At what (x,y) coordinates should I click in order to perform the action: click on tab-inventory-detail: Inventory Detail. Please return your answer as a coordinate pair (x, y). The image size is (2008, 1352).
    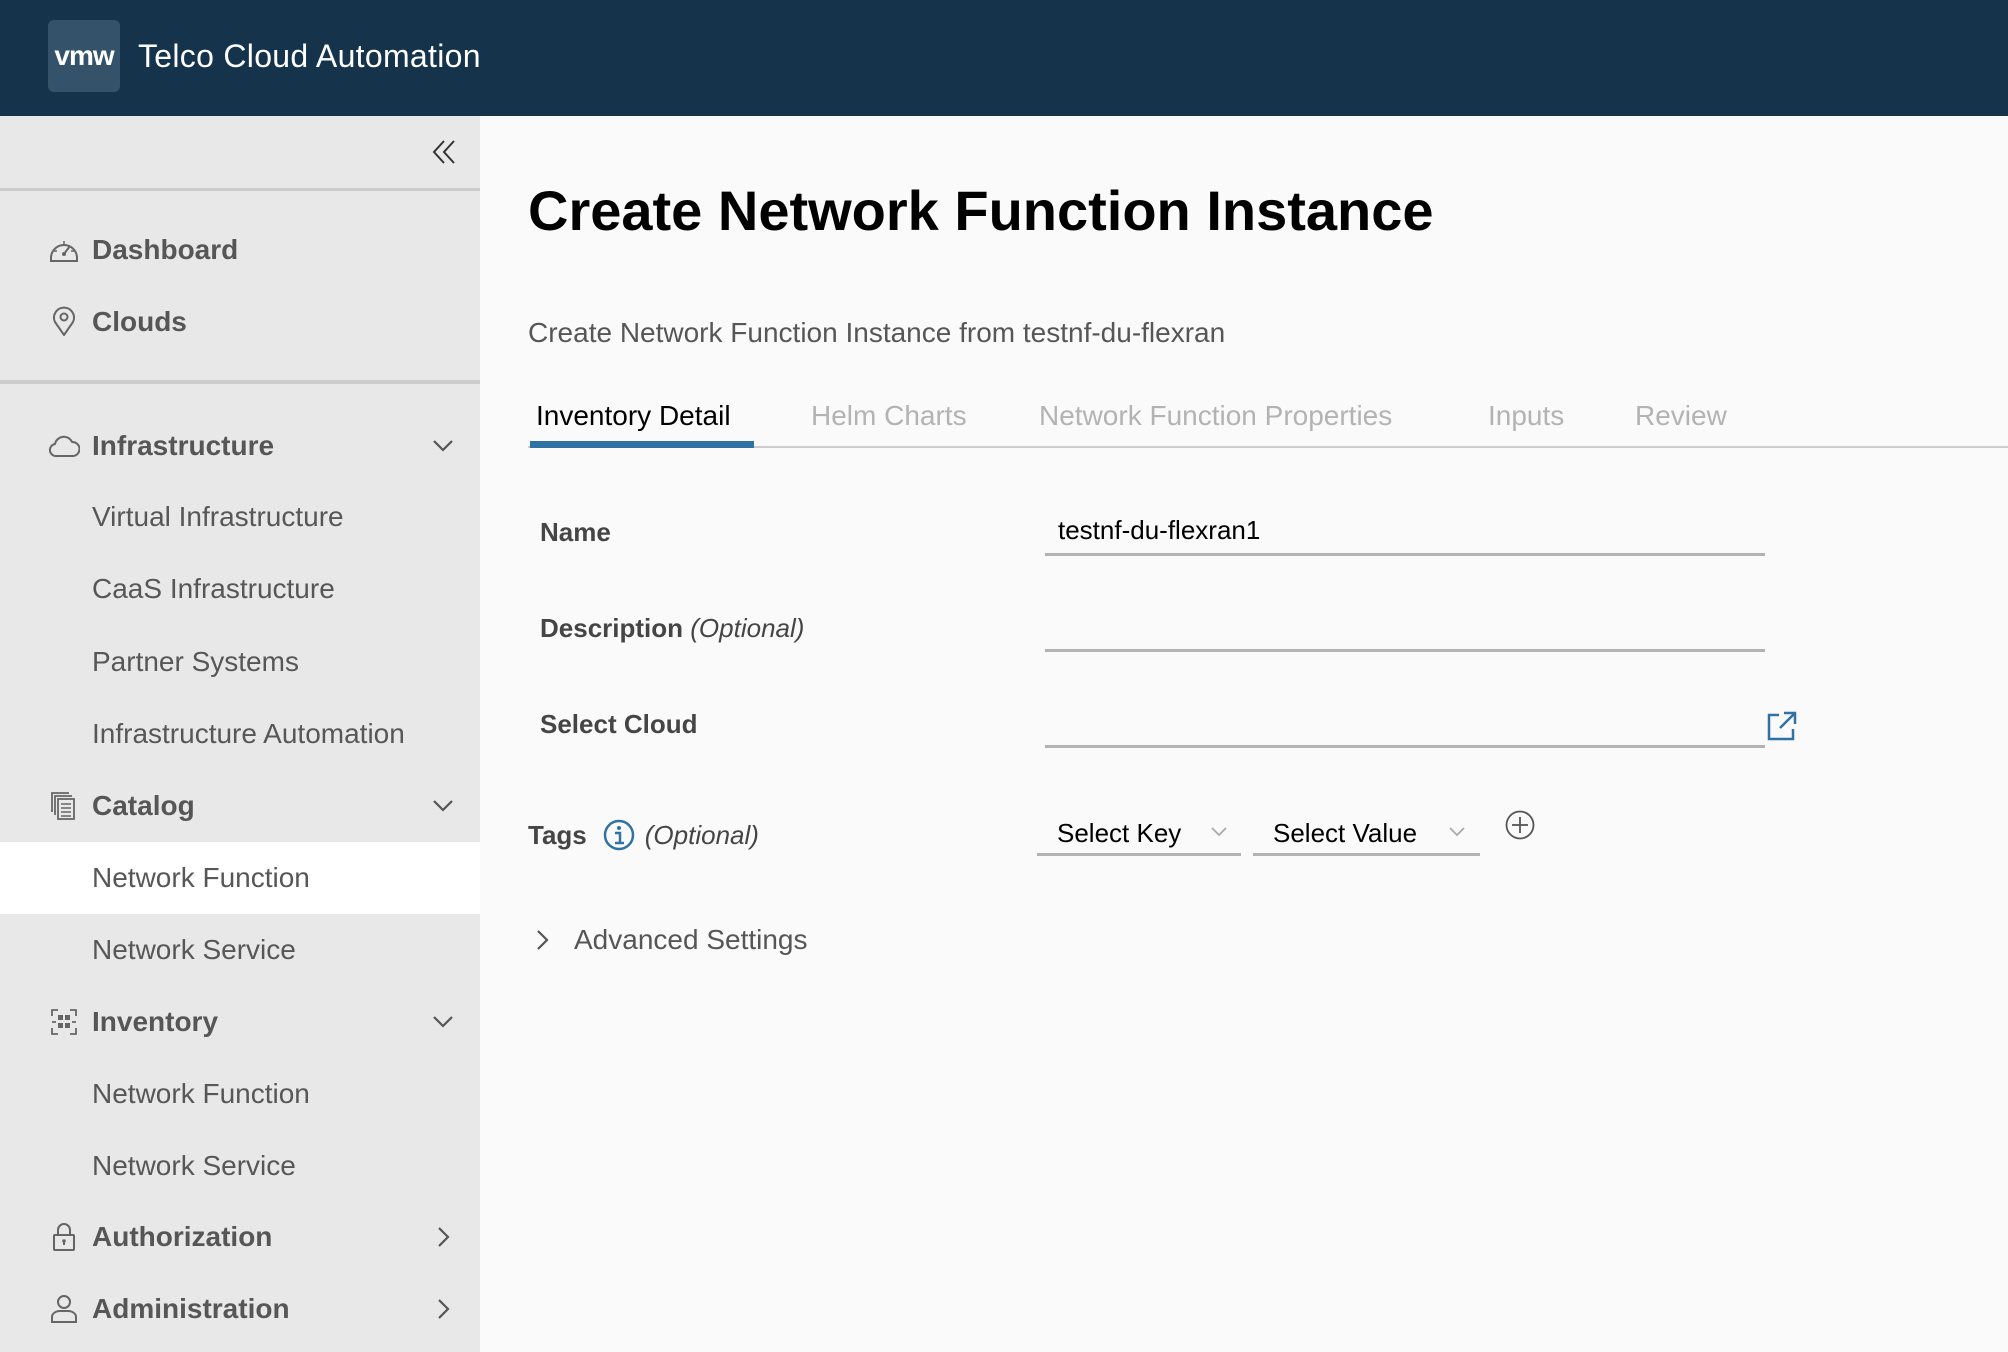
    Looking at the image, I should click on (633, 421).